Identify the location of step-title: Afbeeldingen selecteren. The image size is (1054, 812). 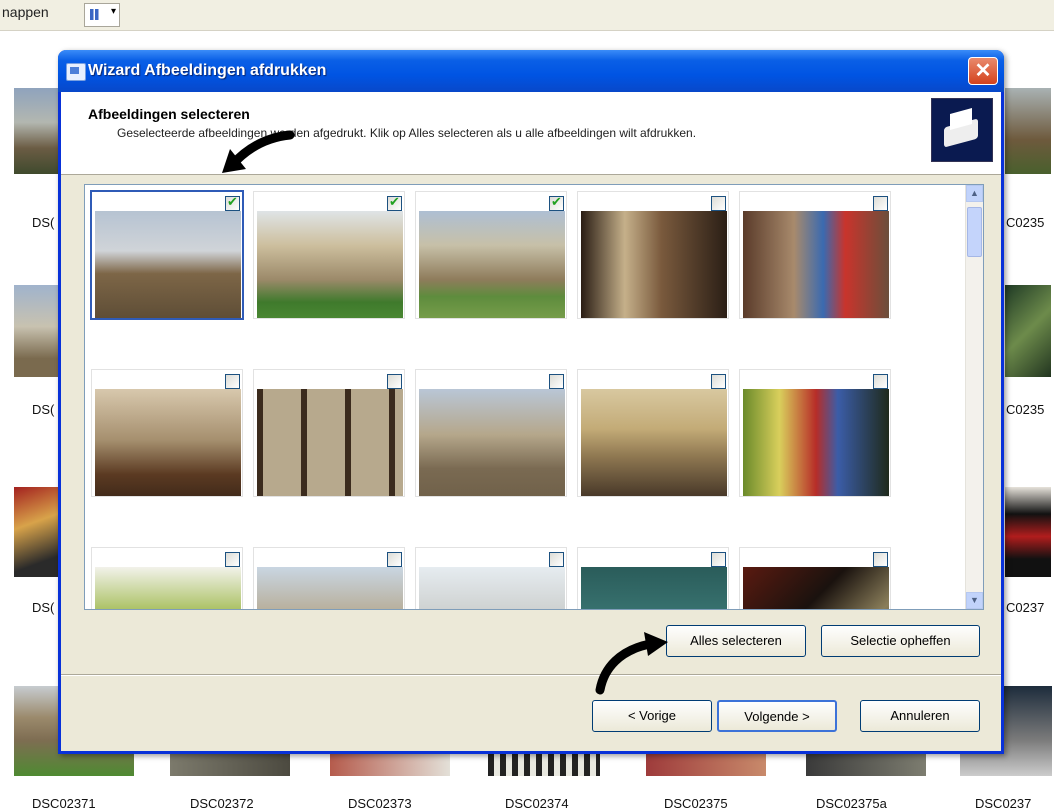
(169, 114).